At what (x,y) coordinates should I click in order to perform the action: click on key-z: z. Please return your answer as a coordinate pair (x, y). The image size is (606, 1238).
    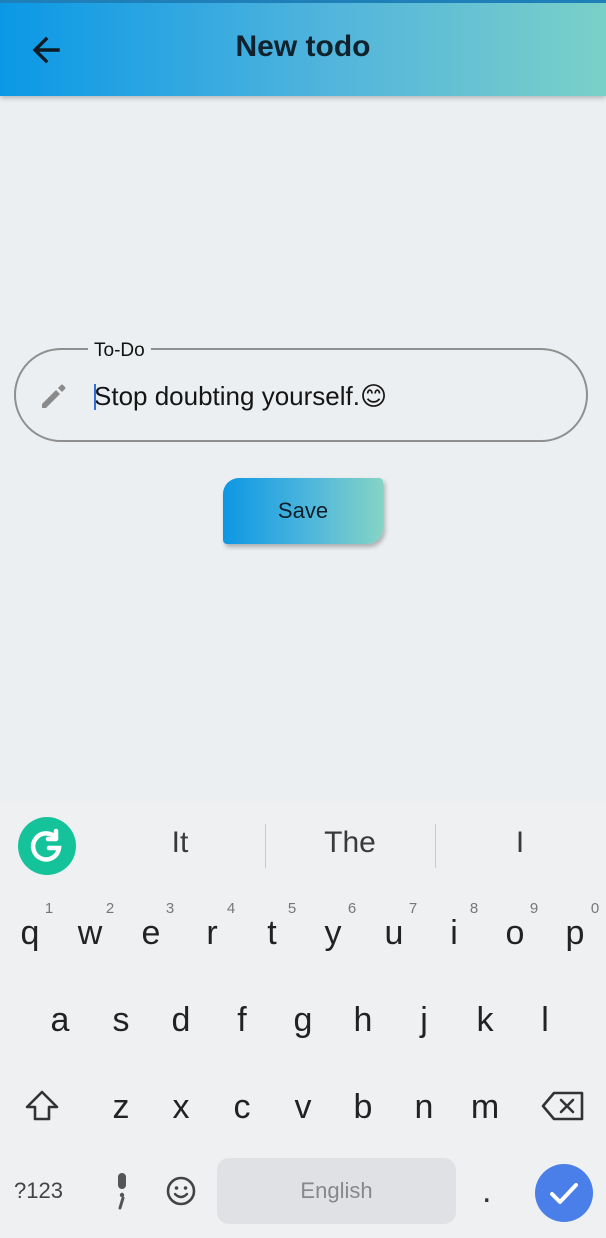
    Looking at the image, I should click on (121, 1107).